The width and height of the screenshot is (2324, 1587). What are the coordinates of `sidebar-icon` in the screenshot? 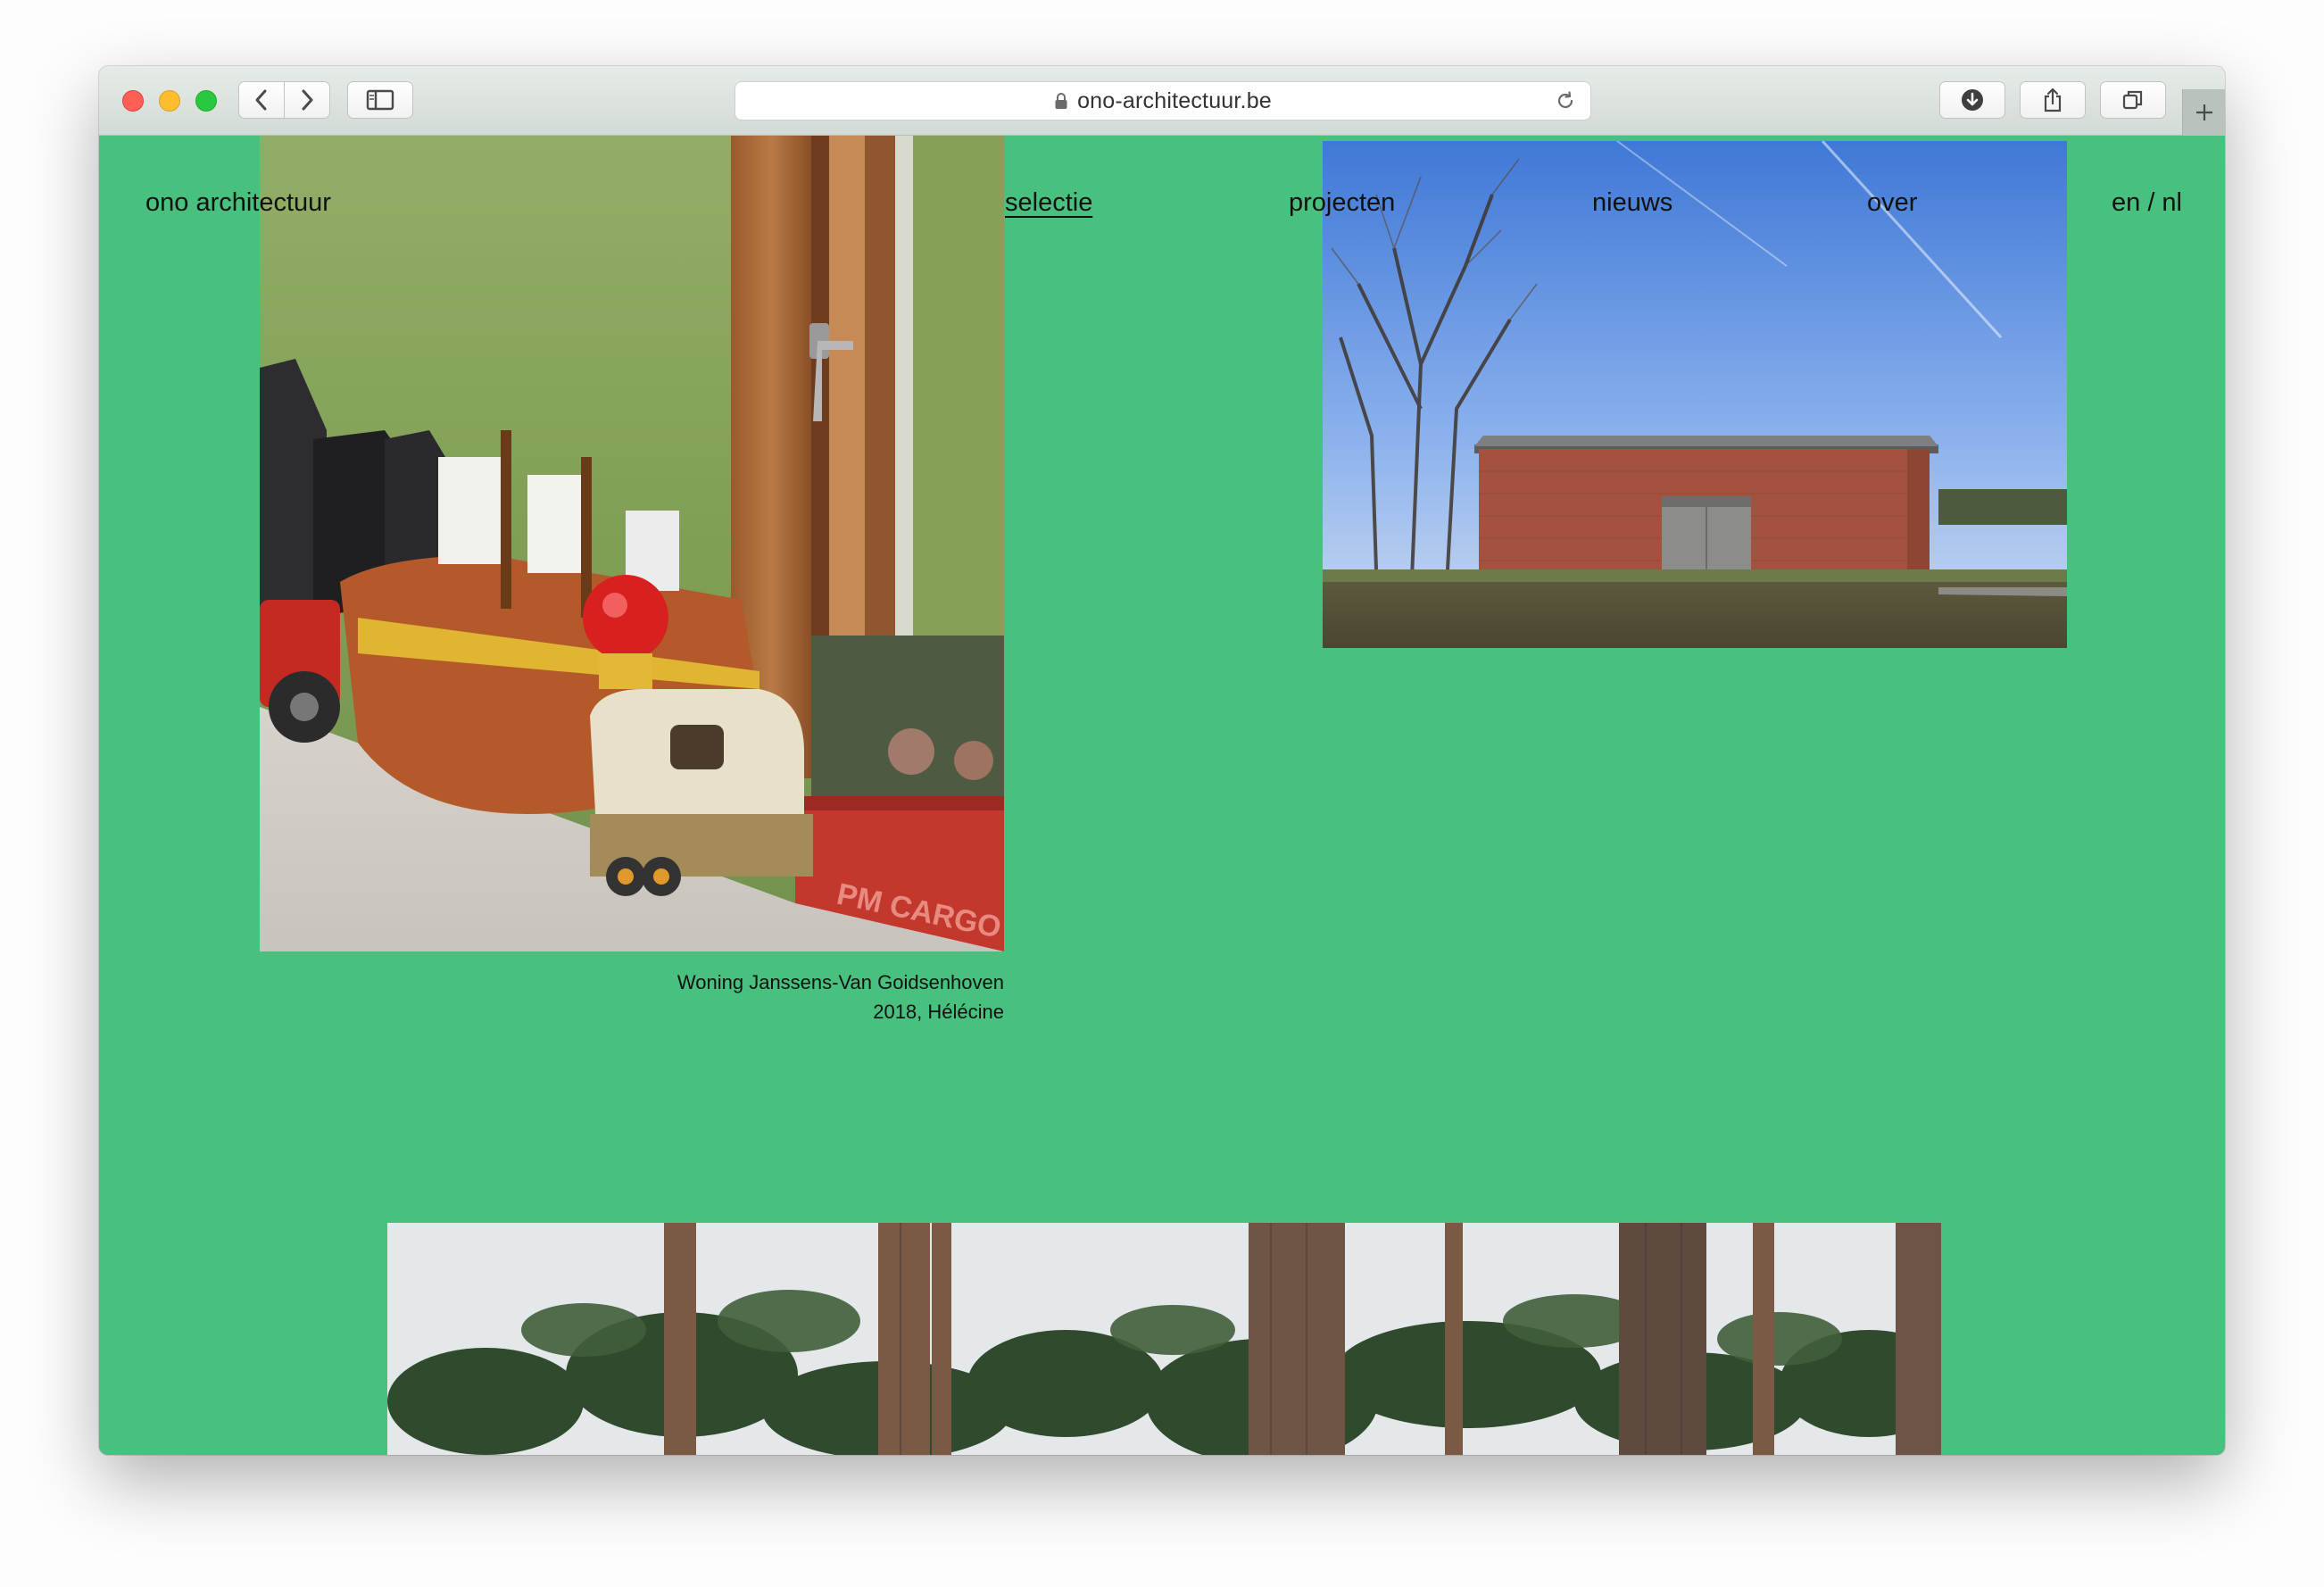 It's located at (380, 100).